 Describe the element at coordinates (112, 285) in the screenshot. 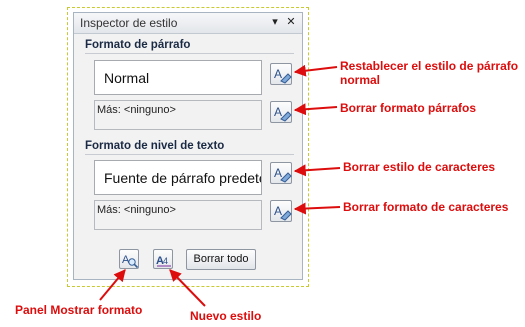

I see `arrow-show-formatting-panel` at that location.